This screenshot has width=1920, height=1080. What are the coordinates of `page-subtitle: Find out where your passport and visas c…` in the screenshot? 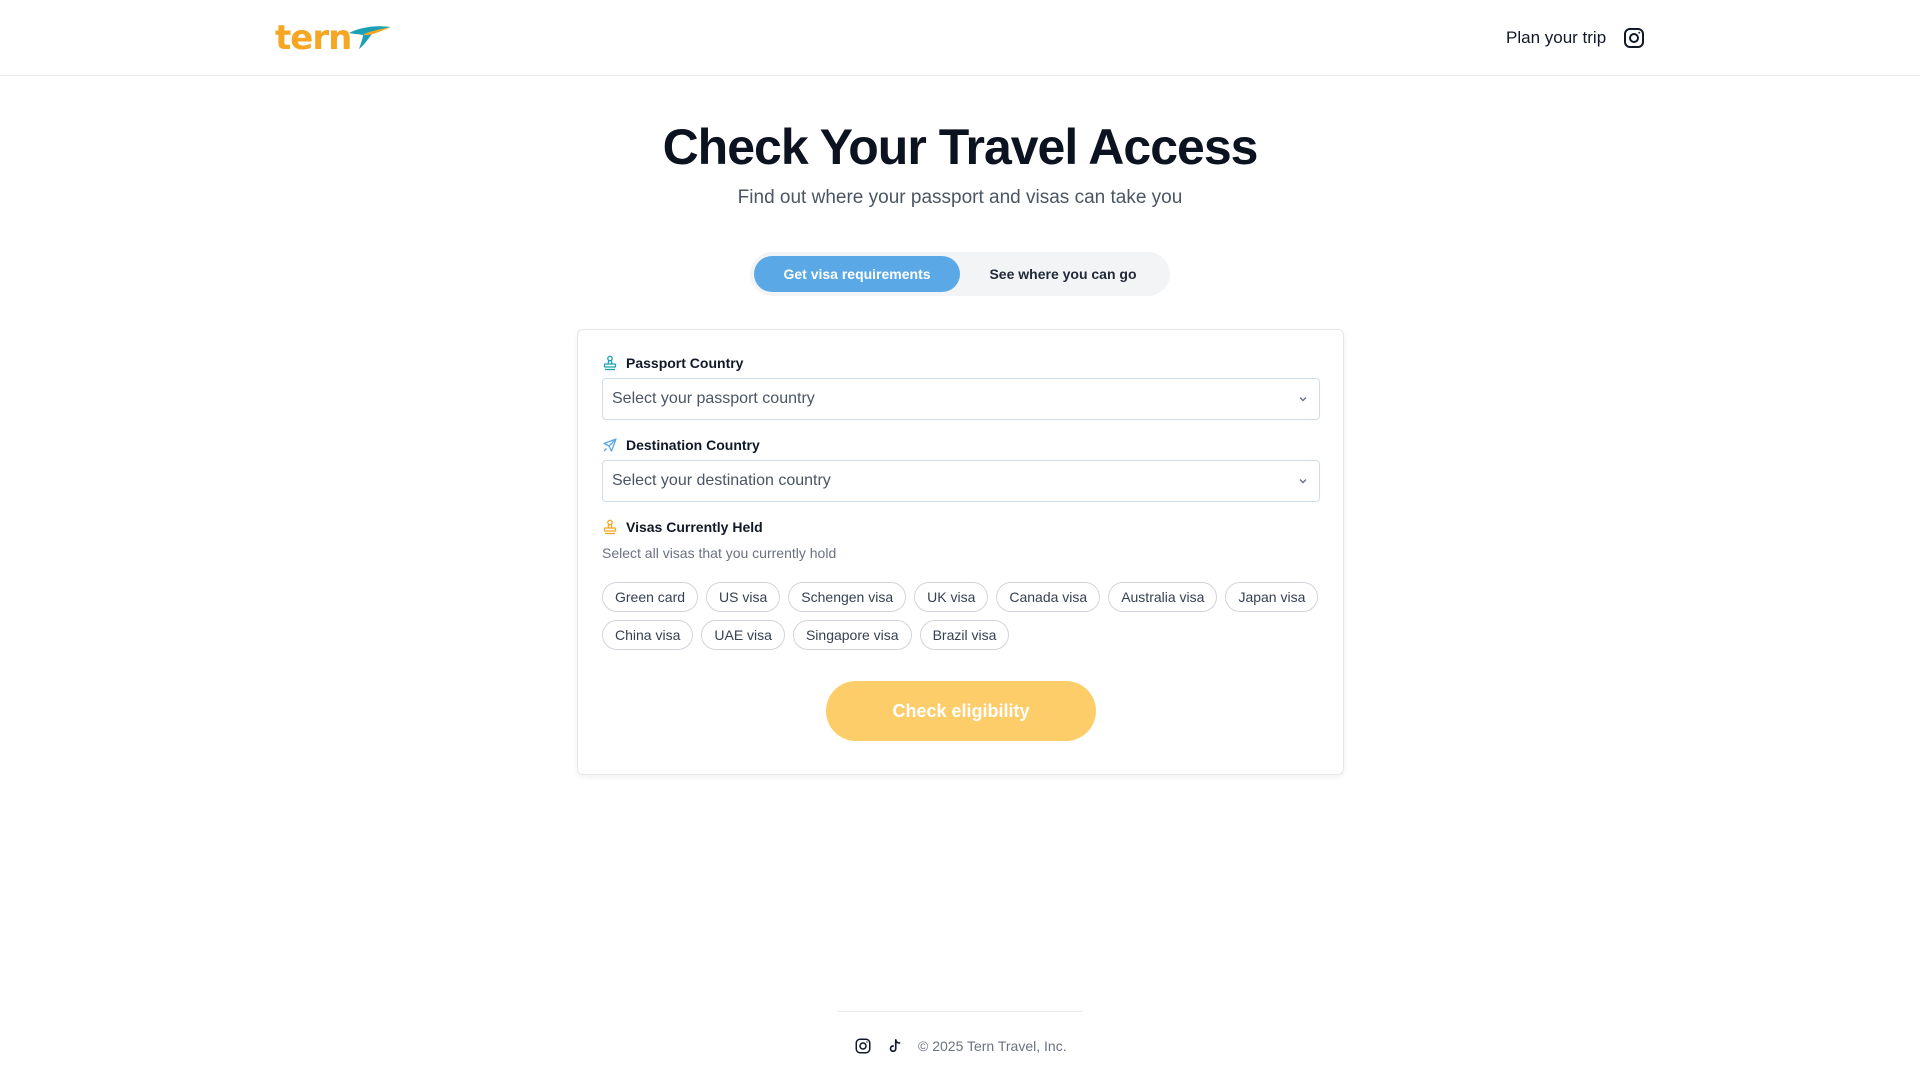 It's located at (960, 197).